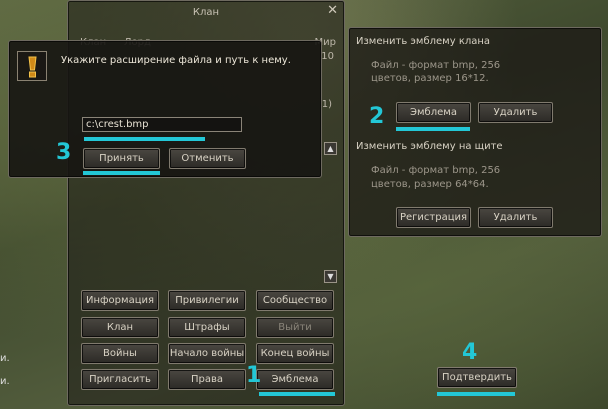  Describe the element at coordinates (295, 300) in the screenshot. I see `community-button: Сообщество` at that location.